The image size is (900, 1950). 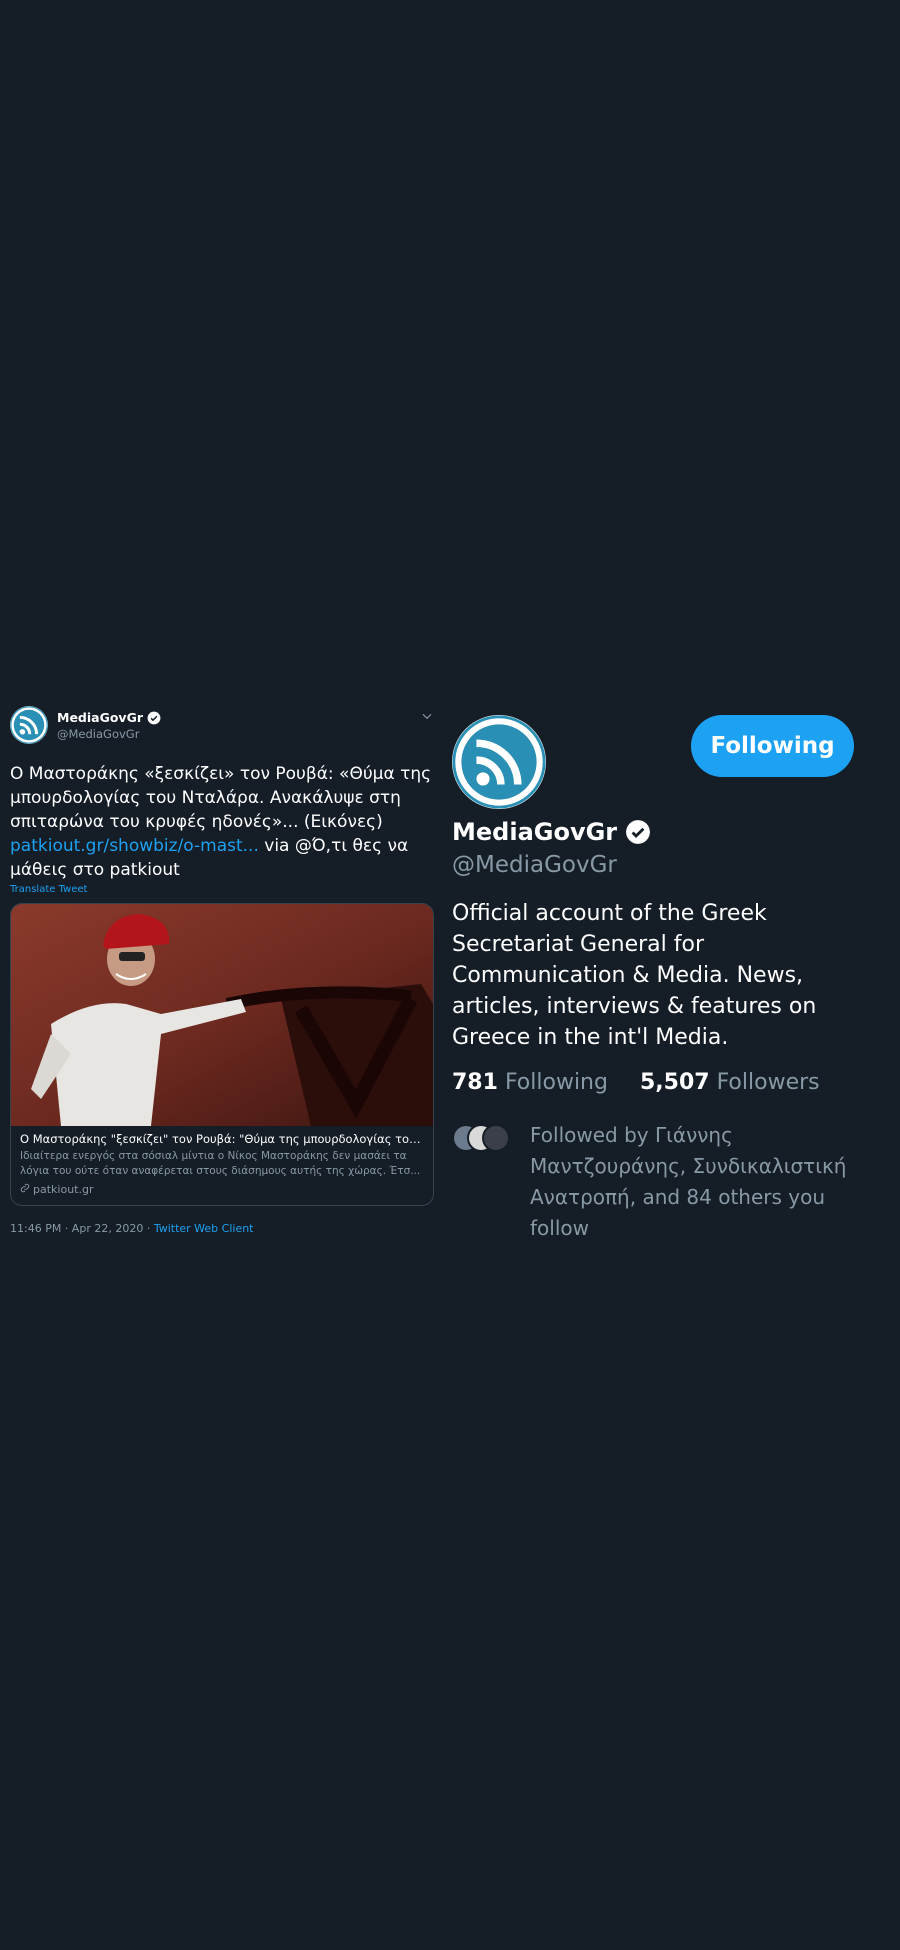 I want to click on profile-name-row: MediaGovGr, so click(x=551, y=832).